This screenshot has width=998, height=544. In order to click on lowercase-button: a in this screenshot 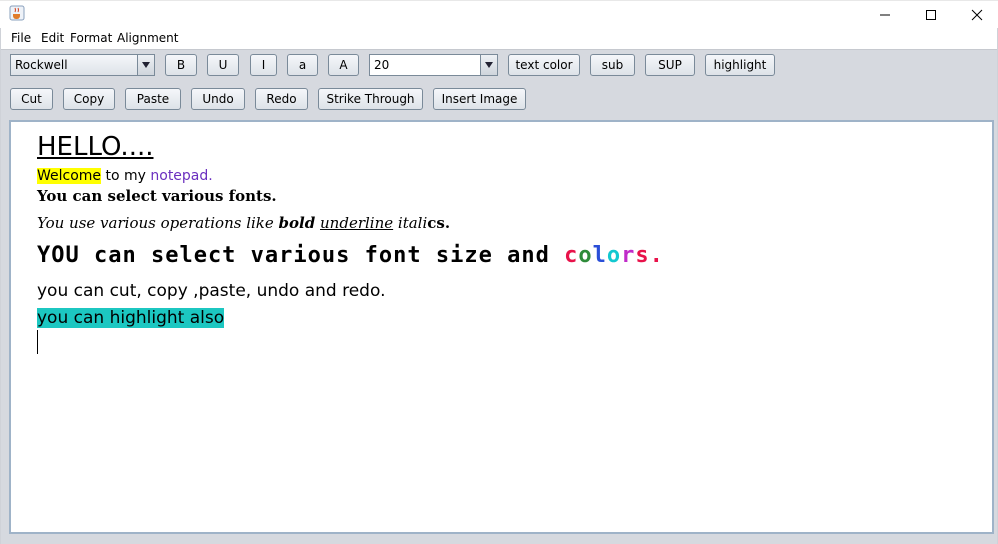, I will do `click(302, 65)`.